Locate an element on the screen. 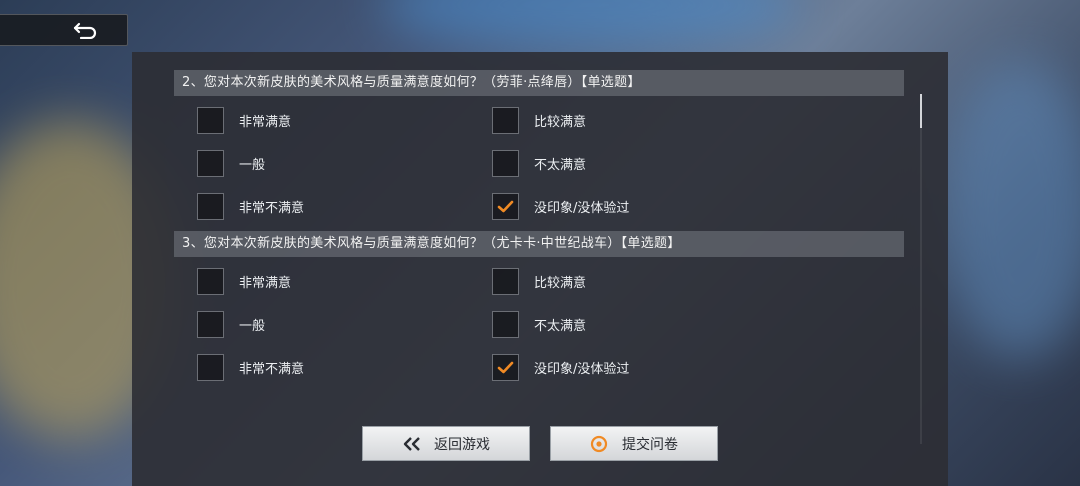  submit-survey-label: 提交问卷 is located at coordinates (650, 444).